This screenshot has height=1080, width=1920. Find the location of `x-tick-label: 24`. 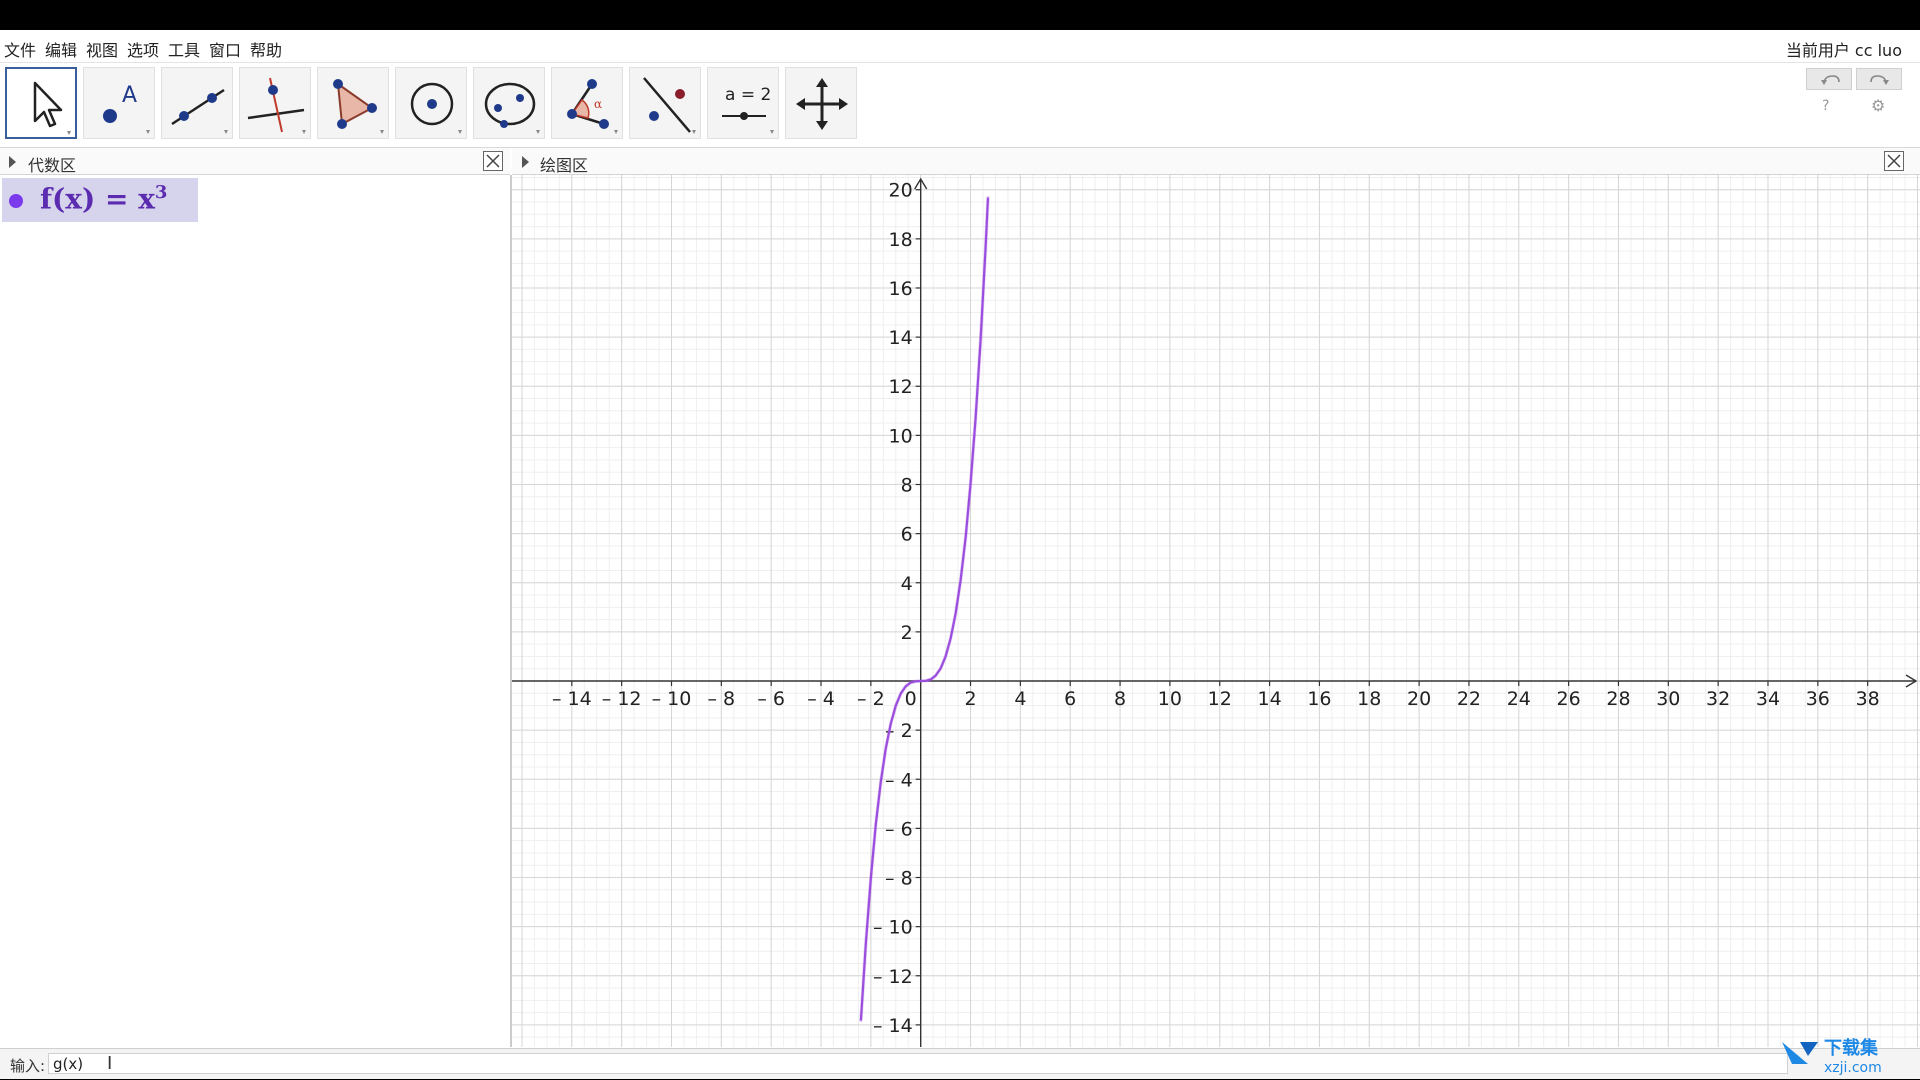

x-tick-label: 24 is located at coordinates (1519, 699).